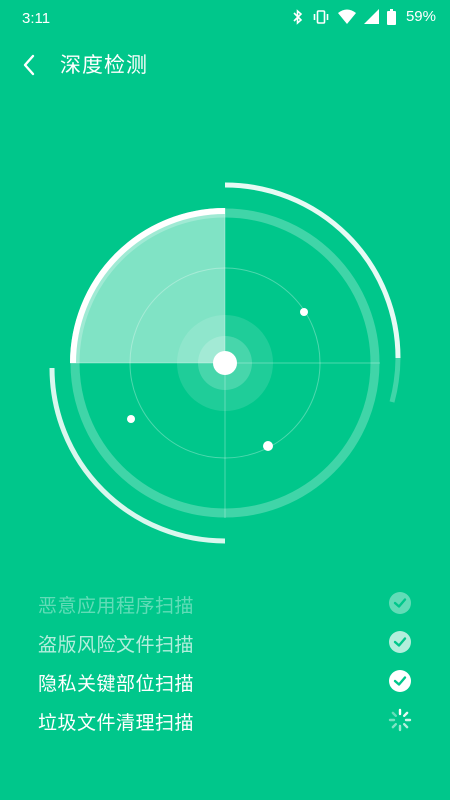  What do you see at coordinates (228, 721) in the screenshot?
I see `list-item: 垃圾文件清理扫描` at bounding box center [228, 721].